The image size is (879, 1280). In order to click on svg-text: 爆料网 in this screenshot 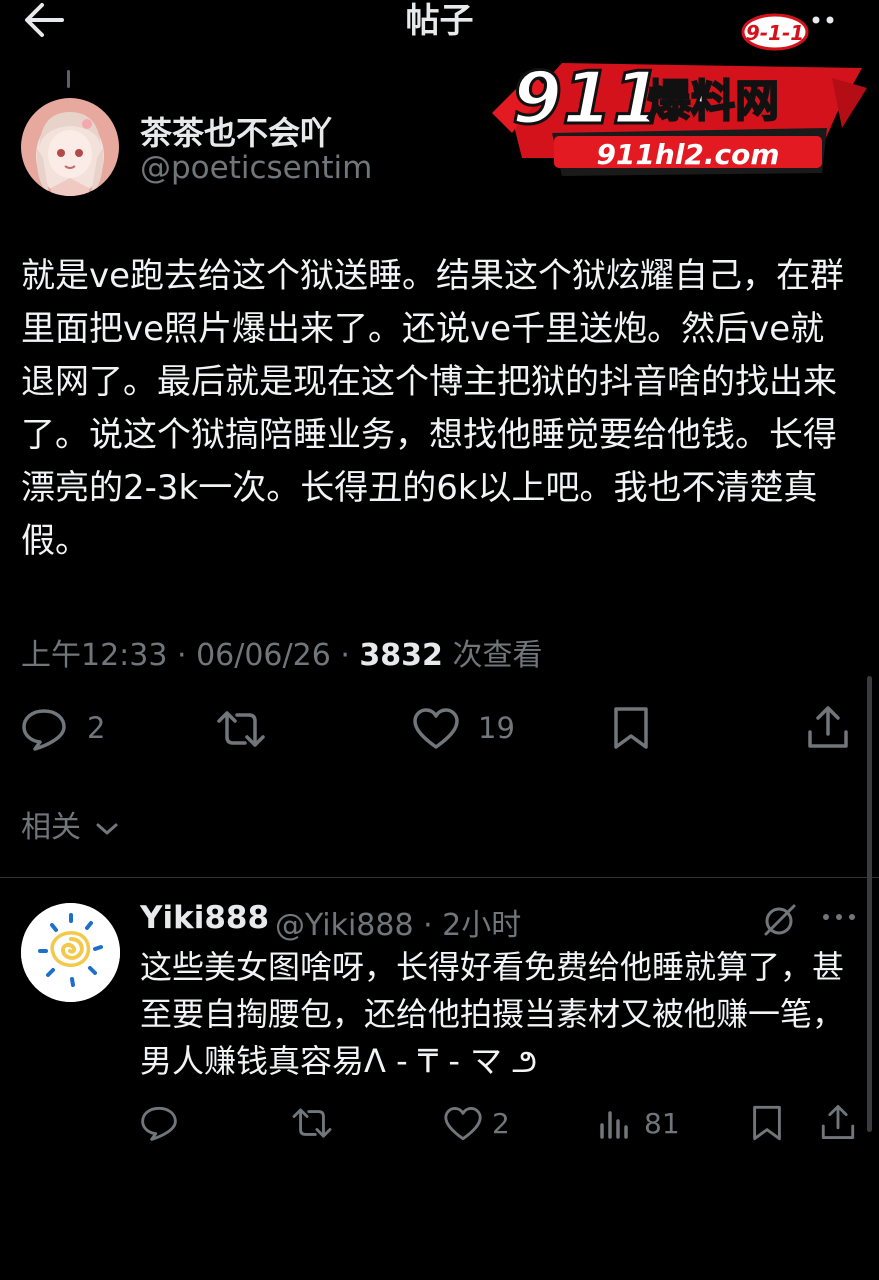, I will do `click(713, 101)`.